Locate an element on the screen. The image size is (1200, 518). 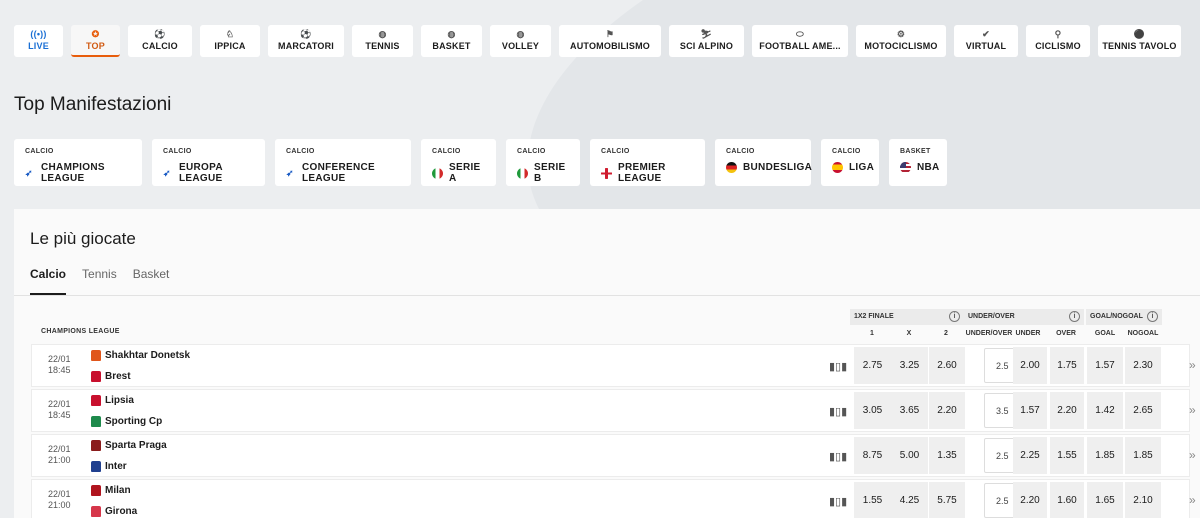
line-value: 2.5 is located at coordinates (1002, 365).